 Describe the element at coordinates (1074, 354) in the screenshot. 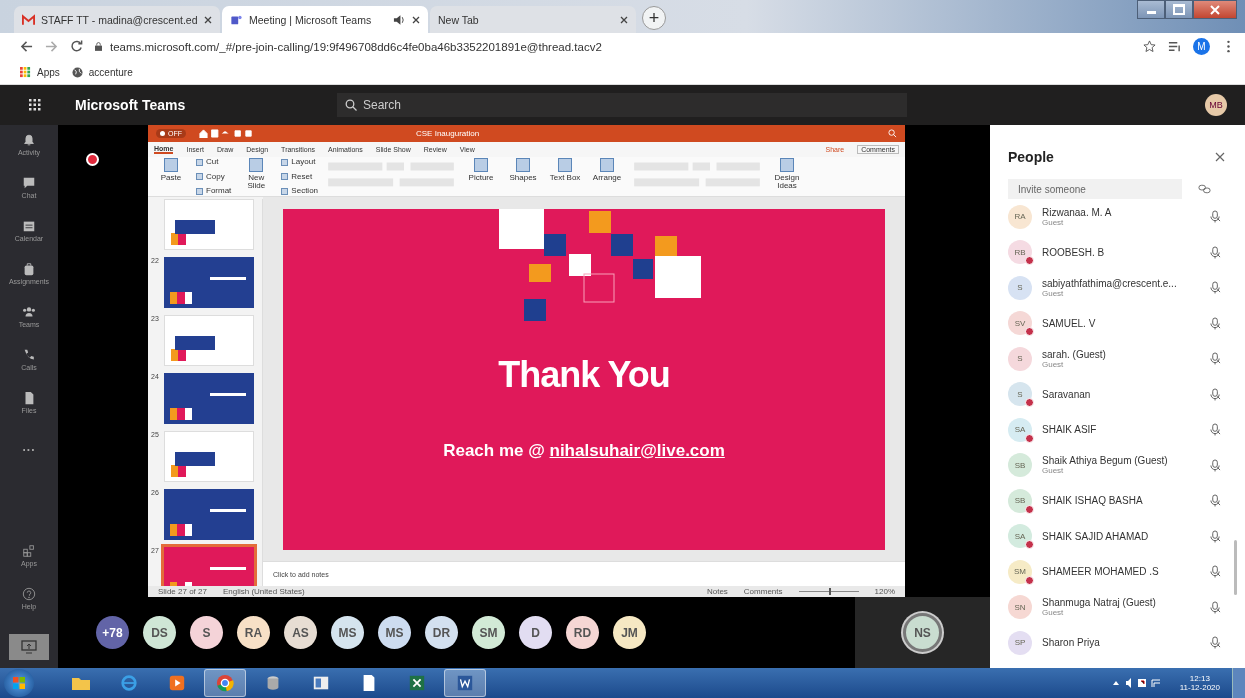

I see `participant-name: sarah. (Guest)` at that location.